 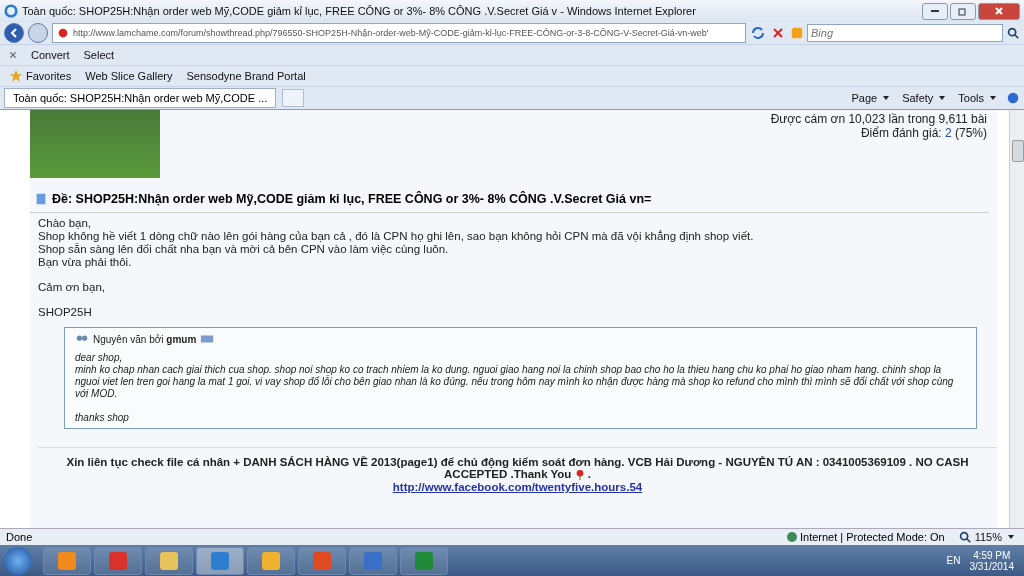 What do you see at coordinates (579, 474) in the screenshot?
I see `rose-icon` at bounding box center [579, 474].